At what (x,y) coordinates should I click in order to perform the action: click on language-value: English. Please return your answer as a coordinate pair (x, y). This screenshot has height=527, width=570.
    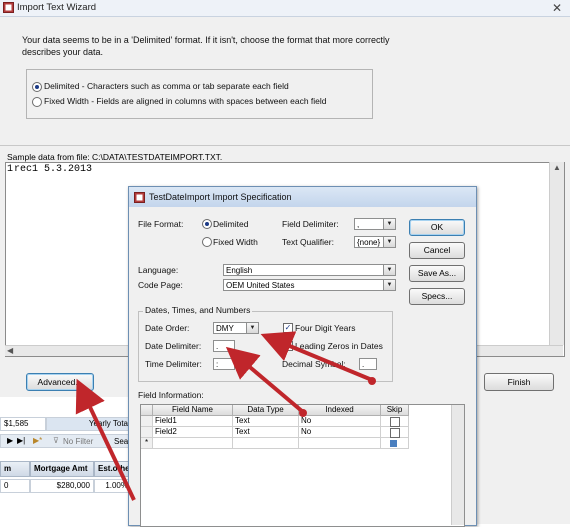
    Looking at the image, I should click on (239, 270).